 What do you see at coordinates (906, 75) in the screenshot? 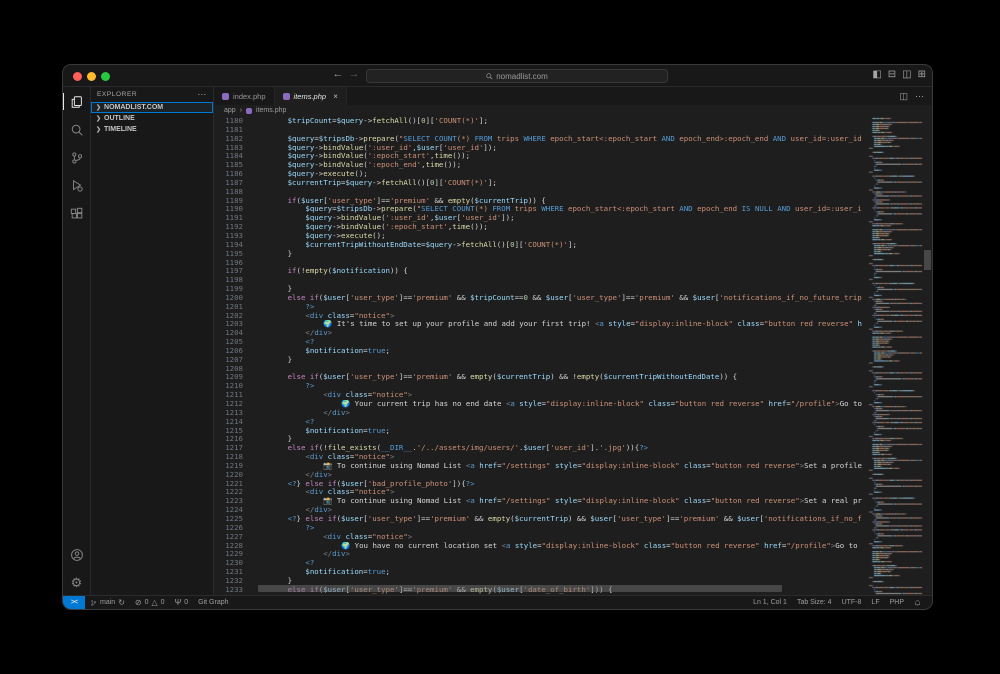
I see `toggle-secondary-sidebar-icon: ◫` at bounding box center [906, 75].